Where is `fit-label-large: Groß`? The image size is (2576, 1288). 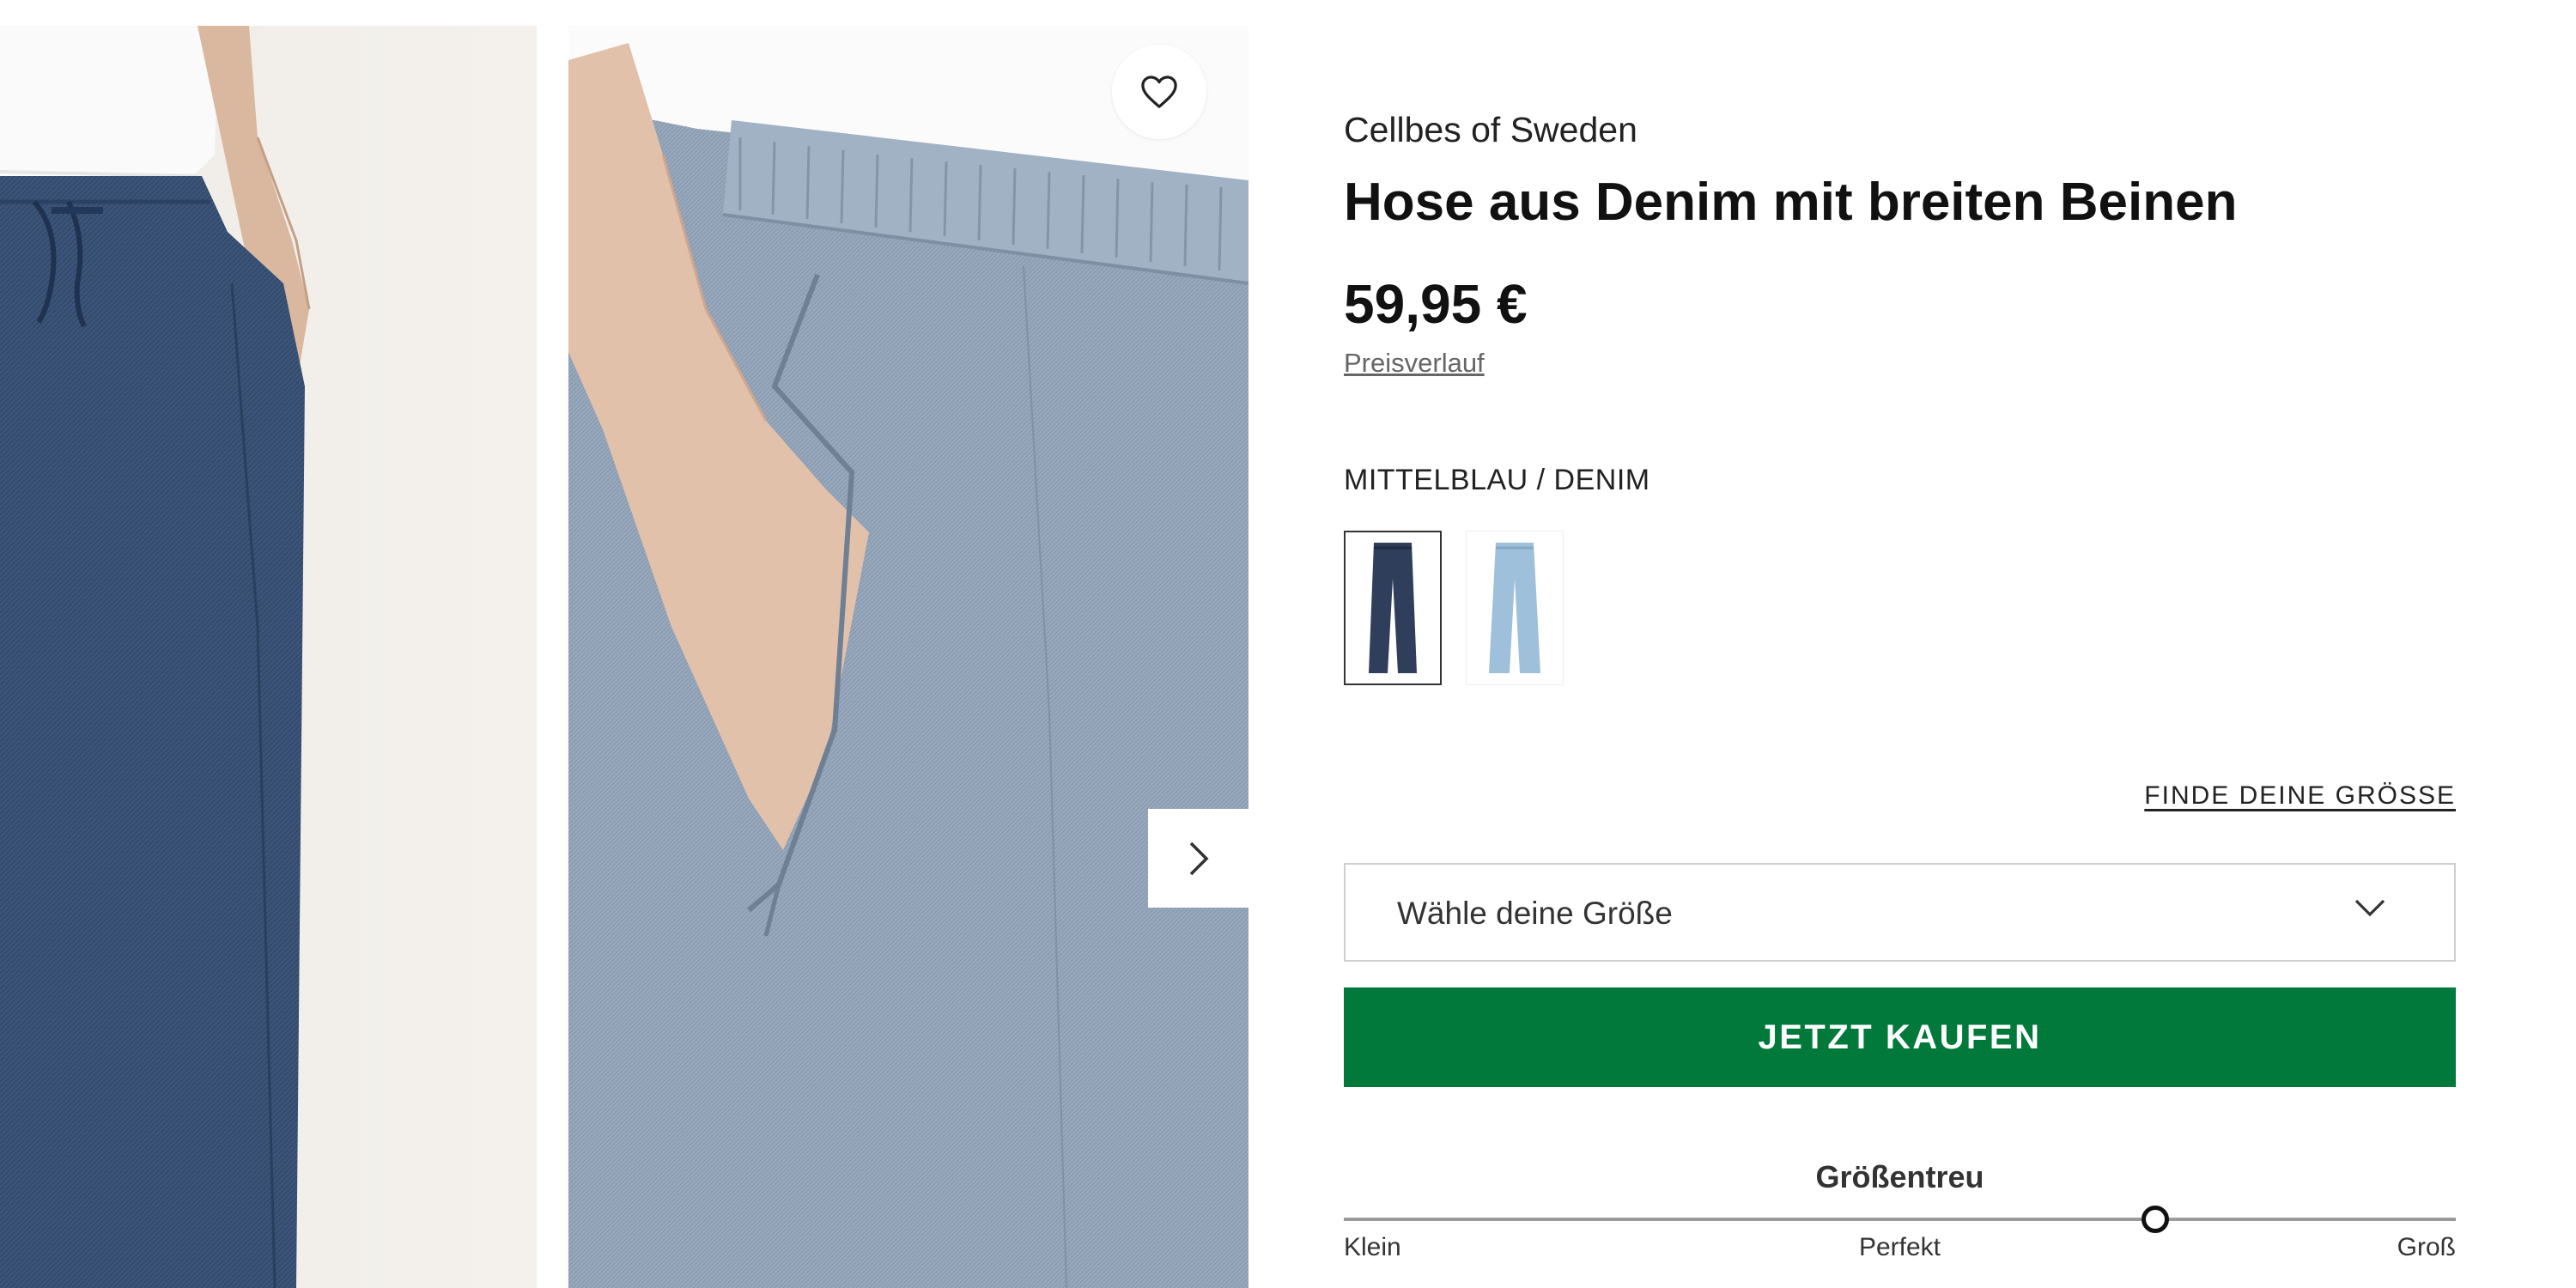
fit-label-large: Groß is located at coordinates (2427, 1247).